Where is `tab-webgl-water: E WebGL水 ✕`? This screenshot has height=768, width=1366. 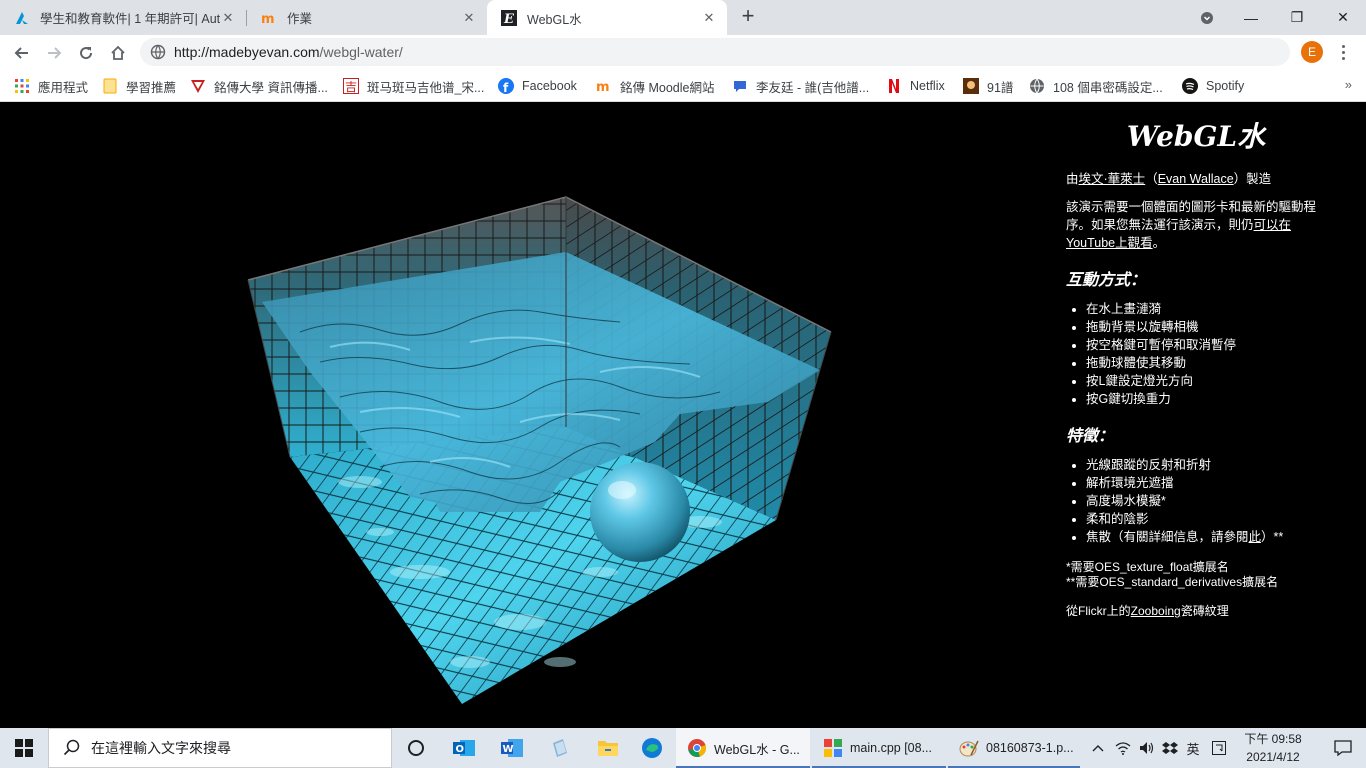 tab-webgl-water: E WebGL水 ✕ is located at coordinates (607, 18).